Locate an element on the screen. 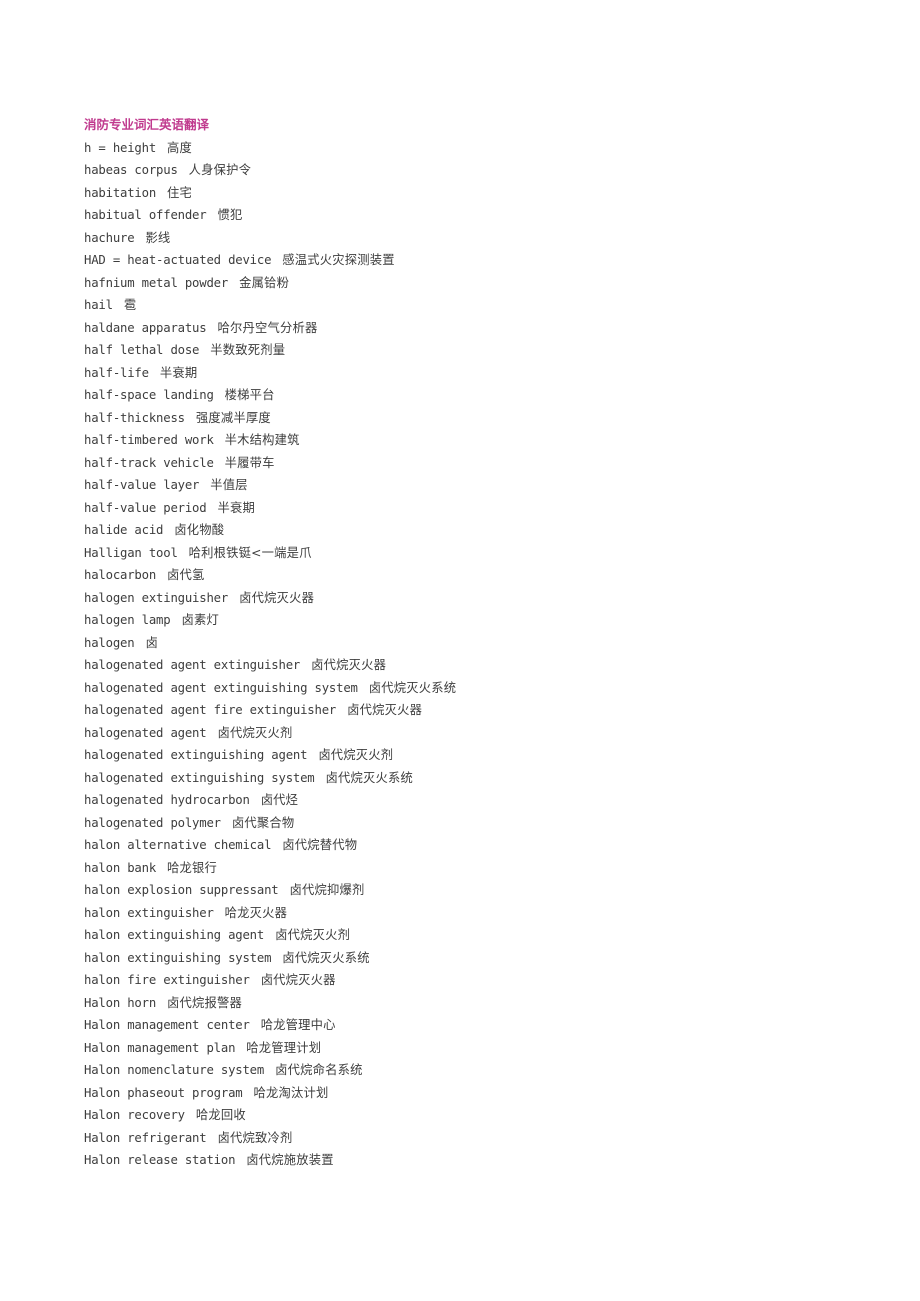 This screenshot has width=920, height=1301. glossary-entry: Halon management plan 哈龙管理计划 is located at coordinates (464, 1048).